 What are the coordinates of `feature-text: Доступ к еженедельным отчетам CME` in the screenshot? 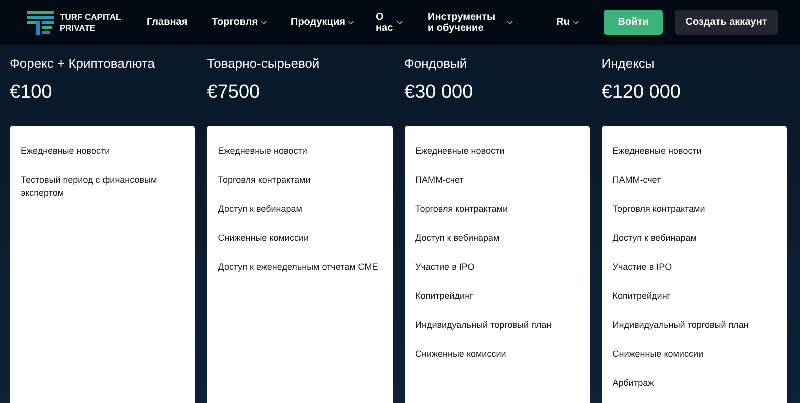 It's located at (299, 267).